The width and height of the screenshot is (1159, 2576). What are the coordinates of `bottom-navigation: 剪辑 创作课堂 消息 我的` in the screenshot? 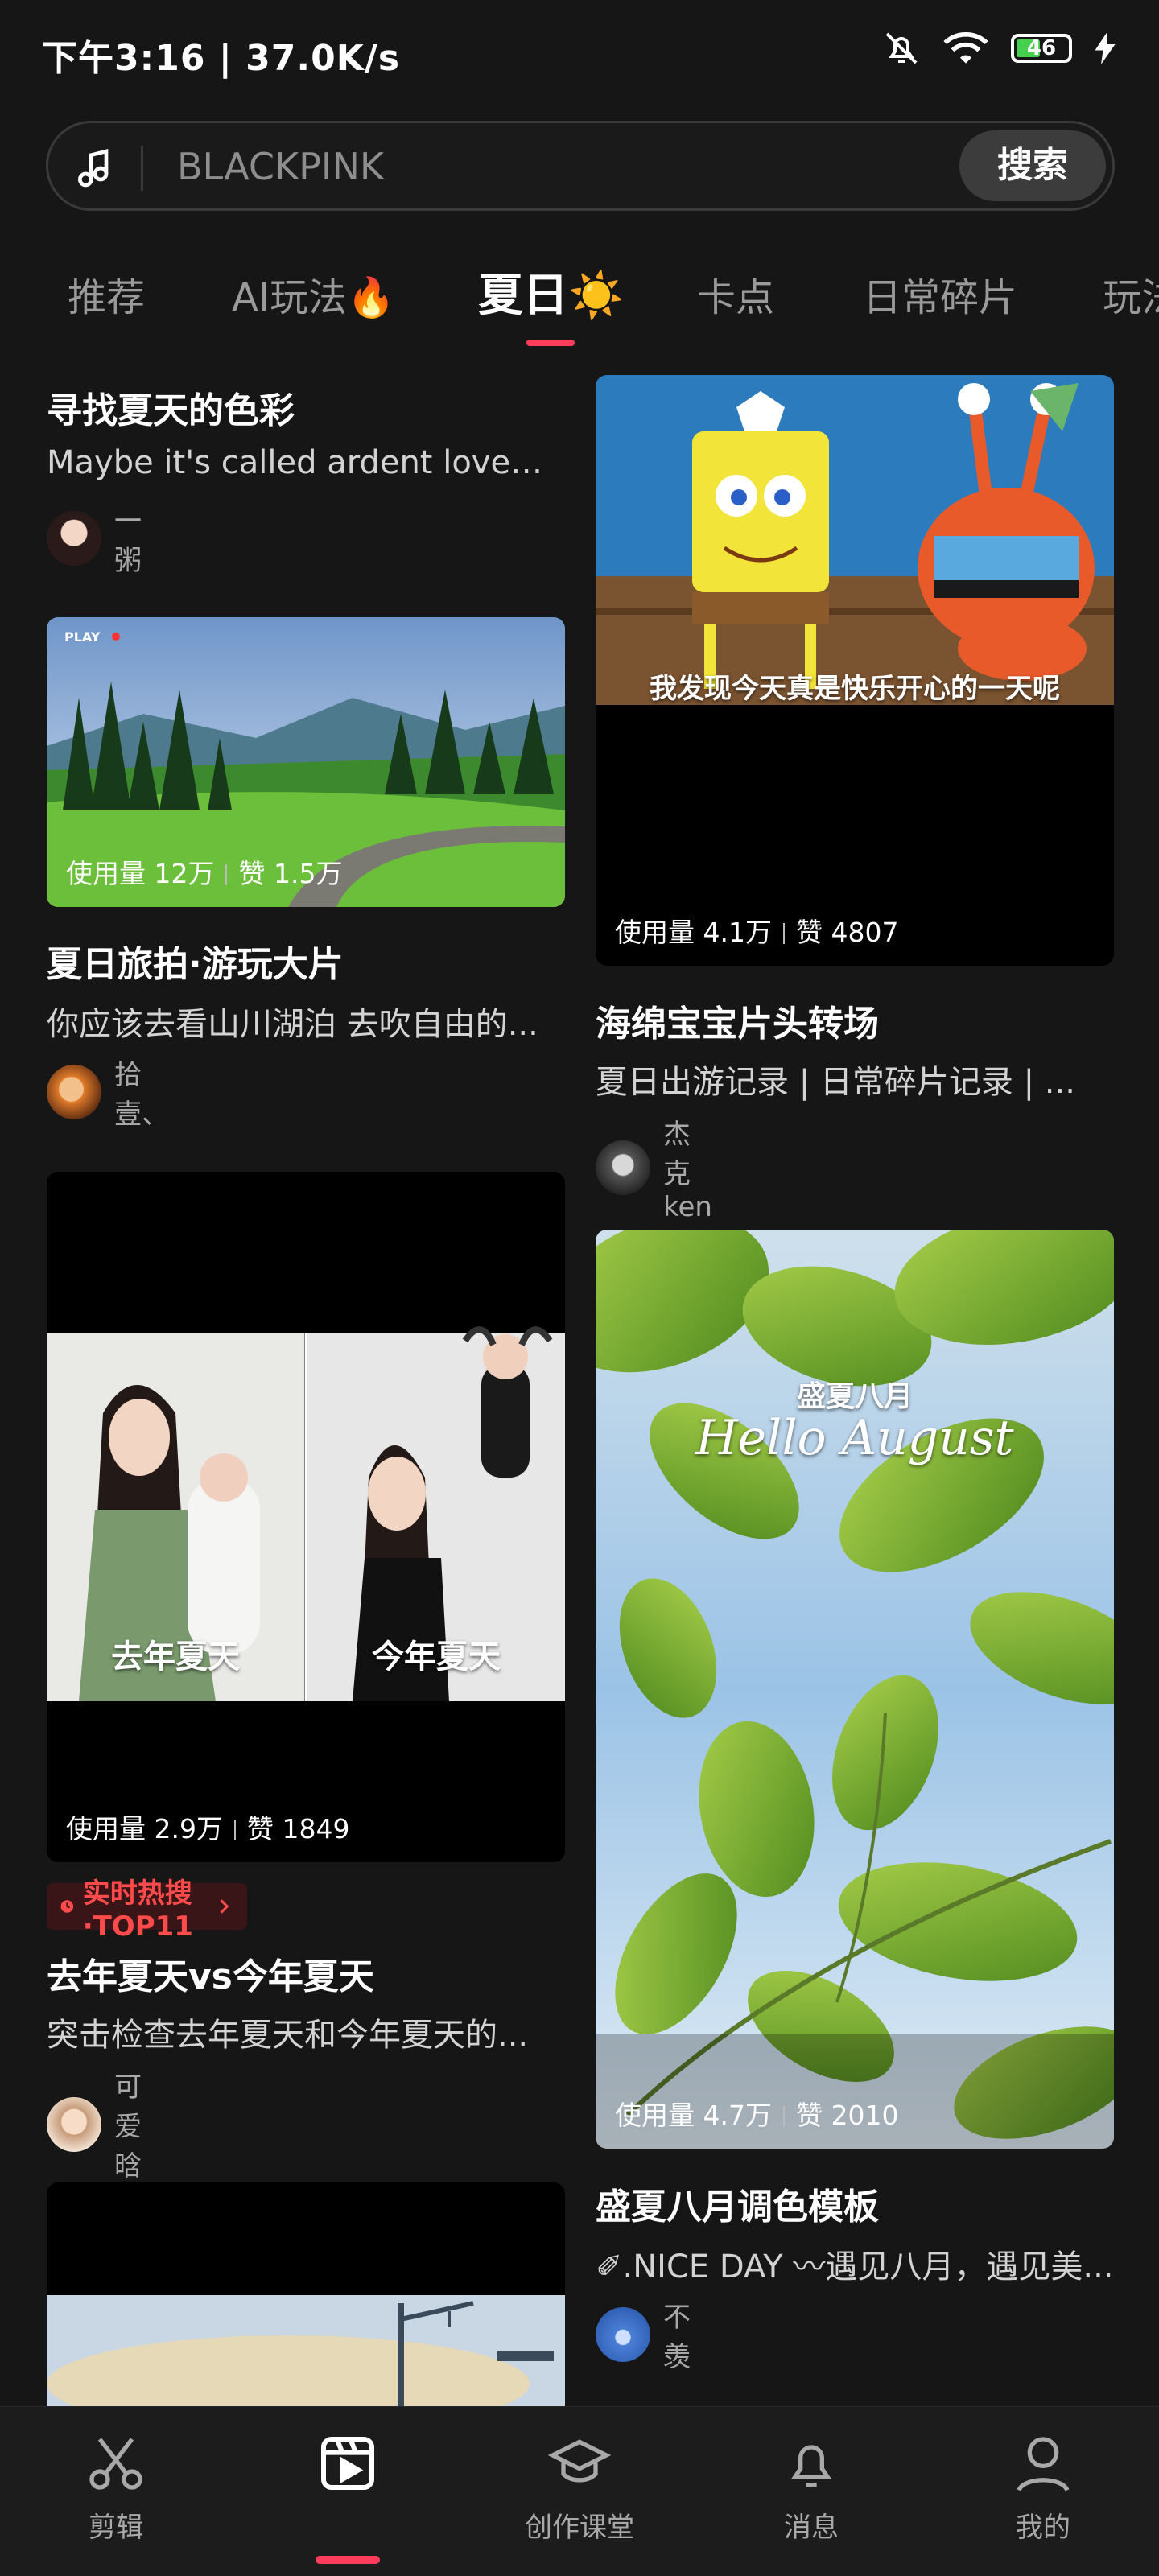 It's located at (579, 2491).